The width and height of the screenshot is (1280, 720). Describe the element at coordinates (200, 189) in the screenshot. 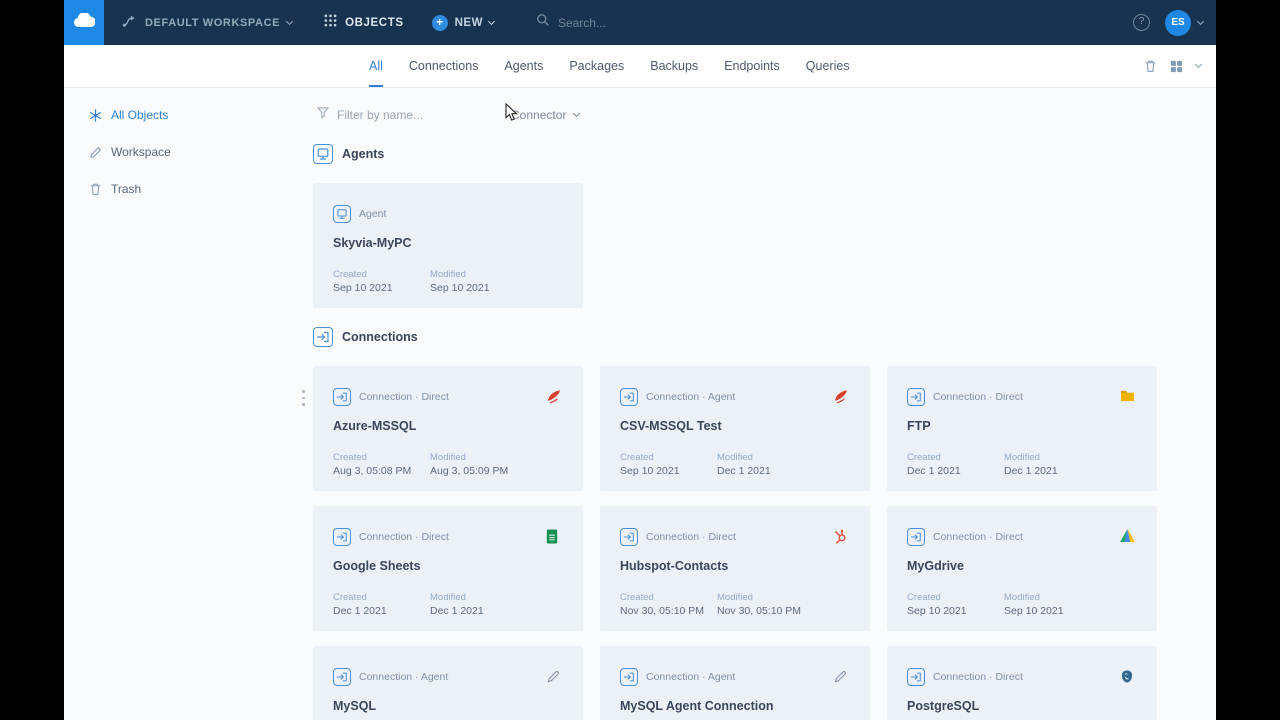

I see `sidebar-item-trash: Trash` at that location.